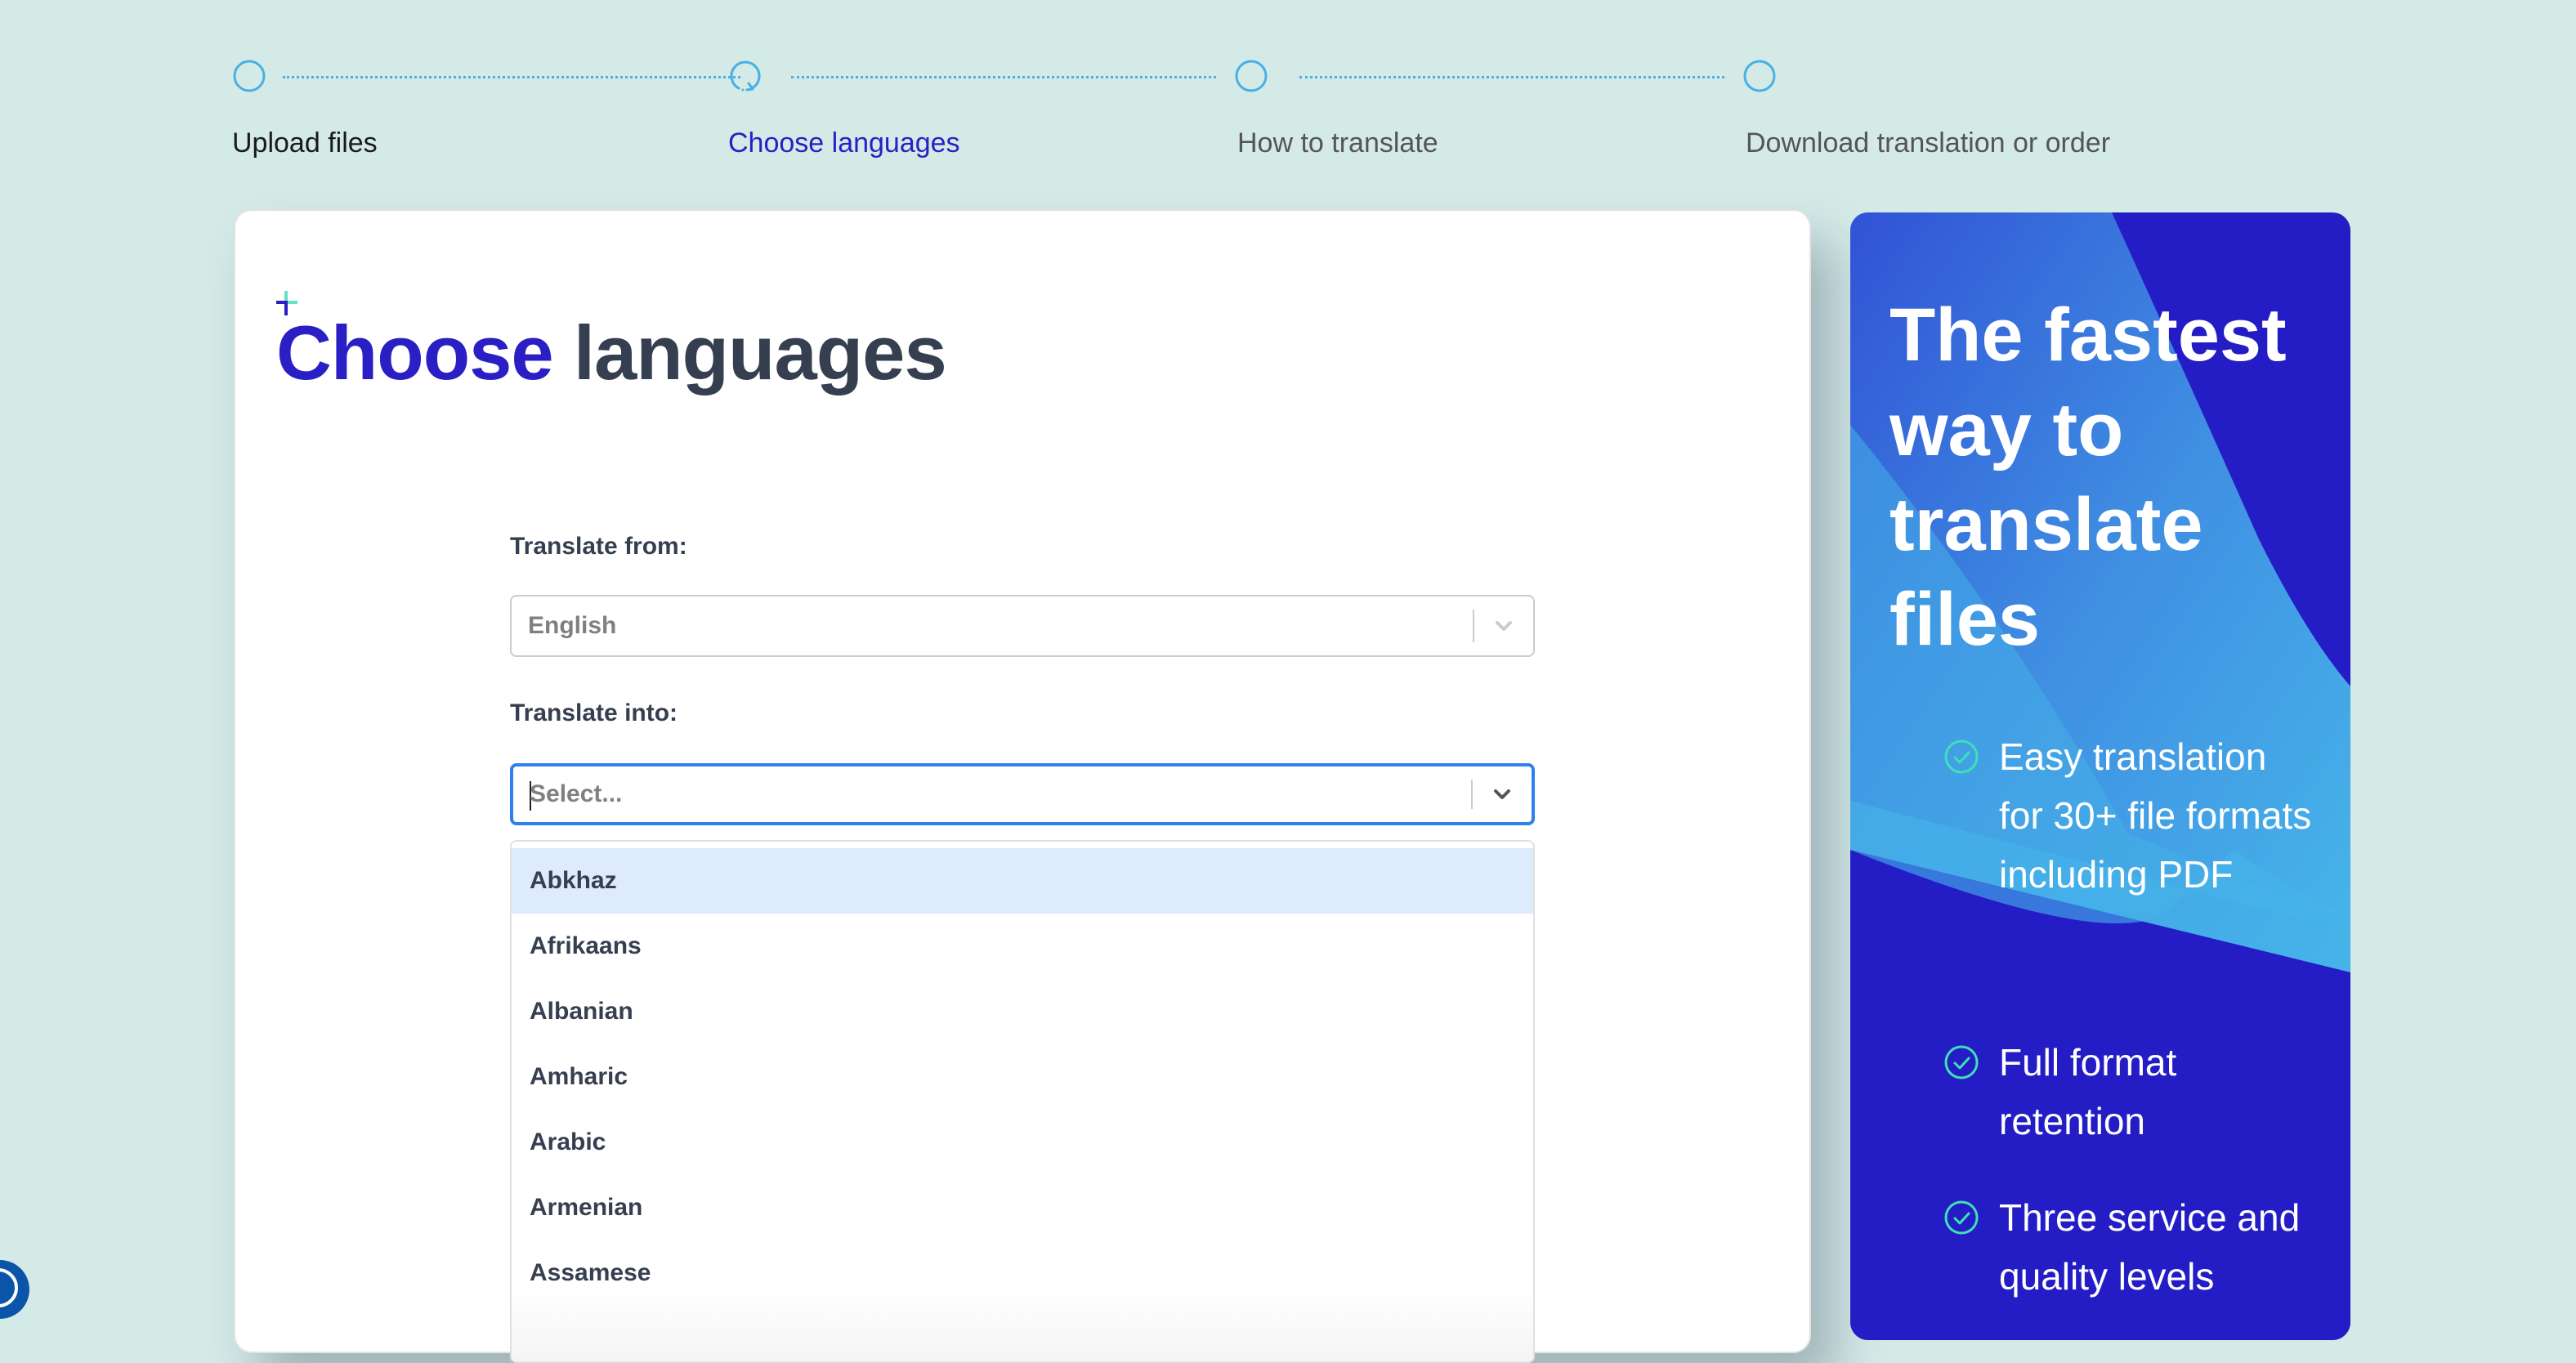  Describe the element at coordinates (1929, 143) in the screenshot. I see `step-label-download: Download translation or order` at that location.